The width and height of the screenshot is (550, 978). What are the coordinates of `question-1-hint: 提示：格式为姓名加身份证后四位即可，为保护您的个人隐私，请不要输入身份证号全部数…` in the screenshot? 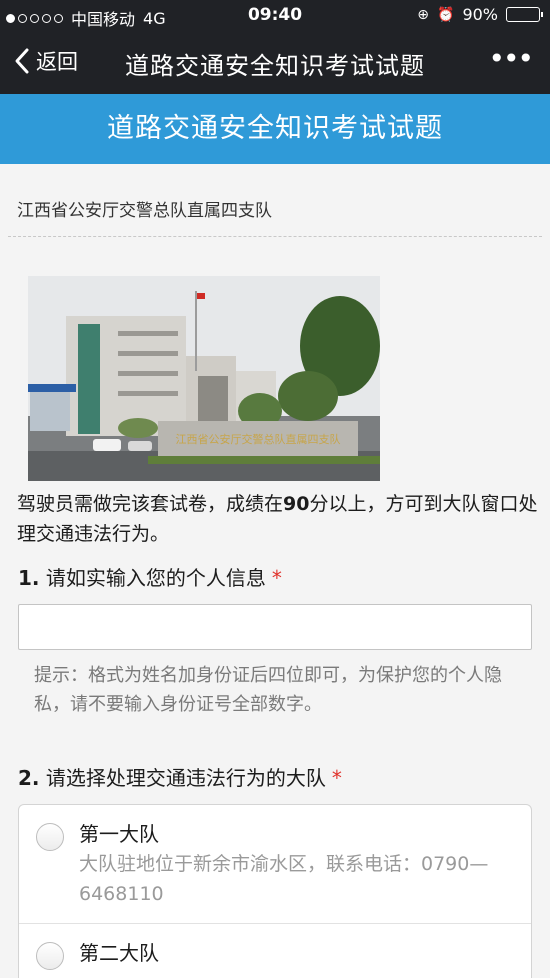 It's located at (268, 690).